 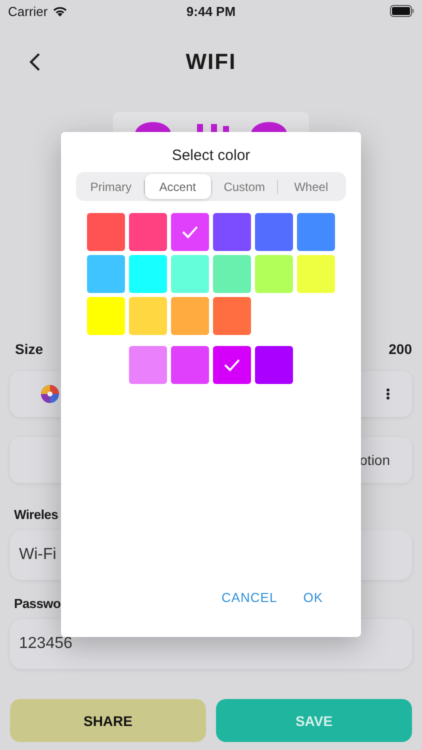 I want to click on carrier-label: Carrier, so click(x=28, y=11).